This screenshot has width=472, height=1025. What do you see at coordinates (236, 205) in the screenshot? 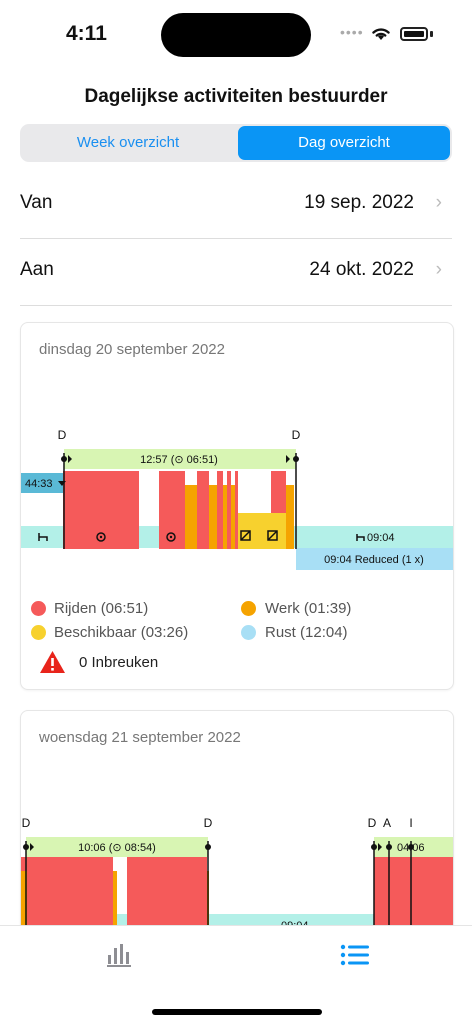
I see `from-date-row: Van 19 sep. 2022 ›` at bounding box center [236, 205].